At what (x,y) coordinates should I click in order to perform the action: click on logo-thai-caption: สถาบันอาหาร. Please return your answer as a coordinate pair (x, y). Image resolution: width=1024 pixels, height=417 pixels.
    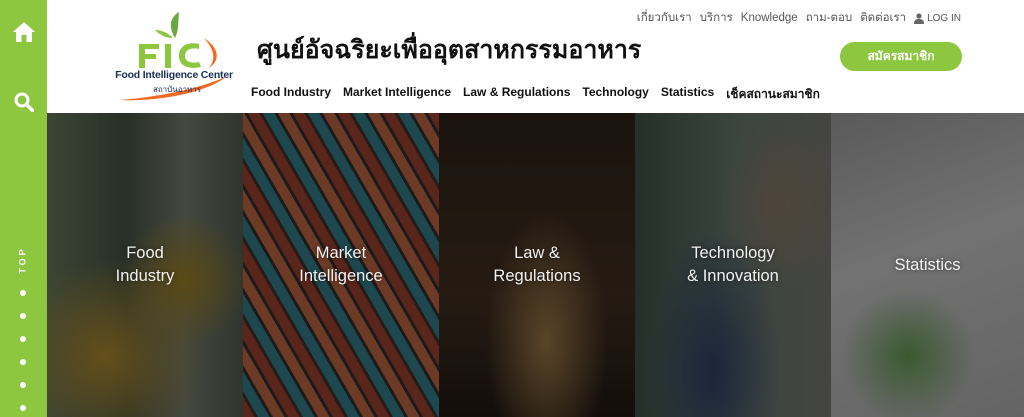
    Looking at the image, I should click on (177, 89).